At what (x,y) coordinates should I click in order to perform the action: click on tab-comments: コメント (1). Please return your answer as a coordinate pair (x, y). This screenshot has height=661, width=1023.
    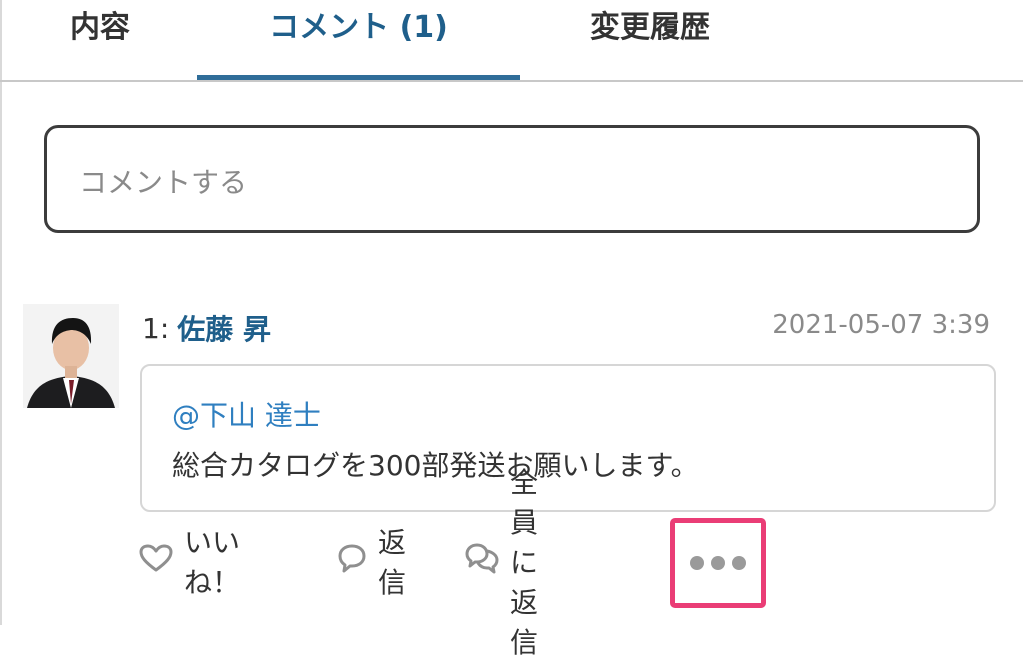
    Looking at the image, I should click on (358, 40).